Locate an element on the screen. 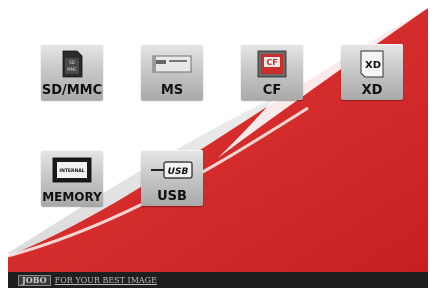 Image resolution: width=435 pixels, height=296 pixels. cf-label: CF is located at coordinates (272, 90).